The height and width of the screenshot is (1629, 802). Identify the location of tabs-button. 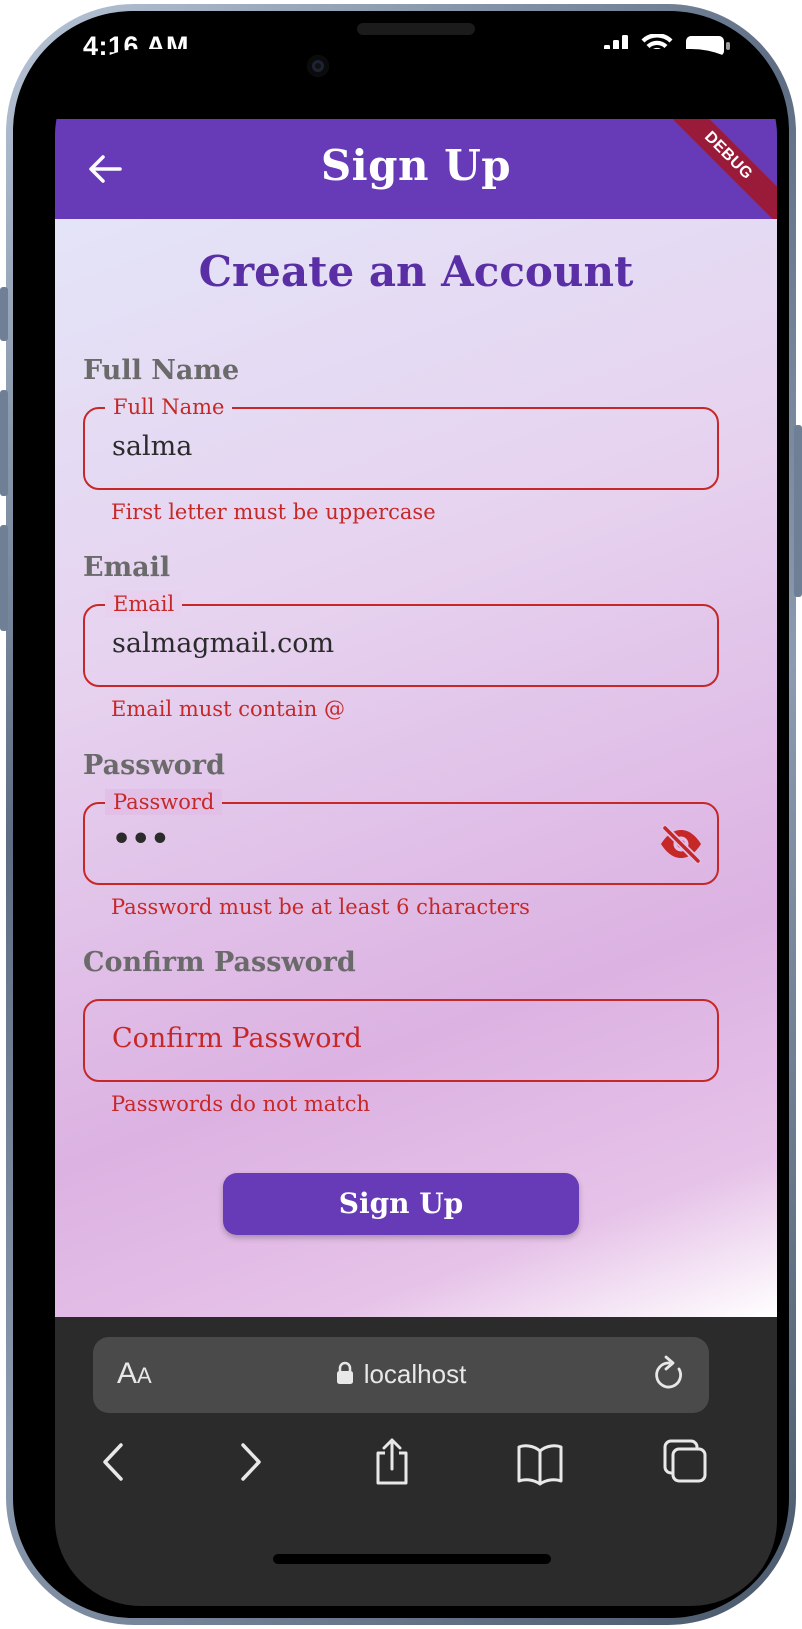
(686, 1462).